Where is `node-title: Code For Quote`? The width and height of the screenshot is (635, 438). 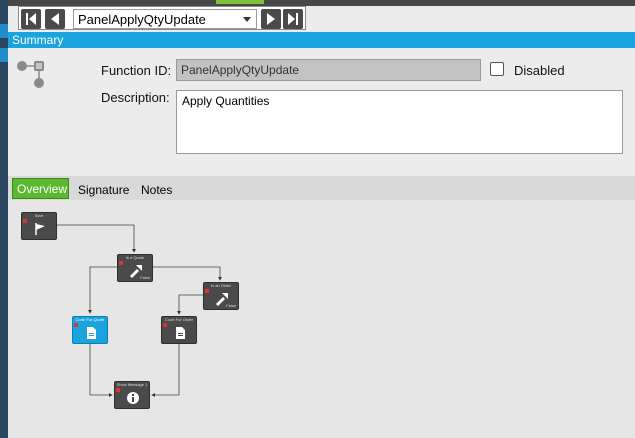 node-title: Code For Quote is located at coordinates (90, 319).